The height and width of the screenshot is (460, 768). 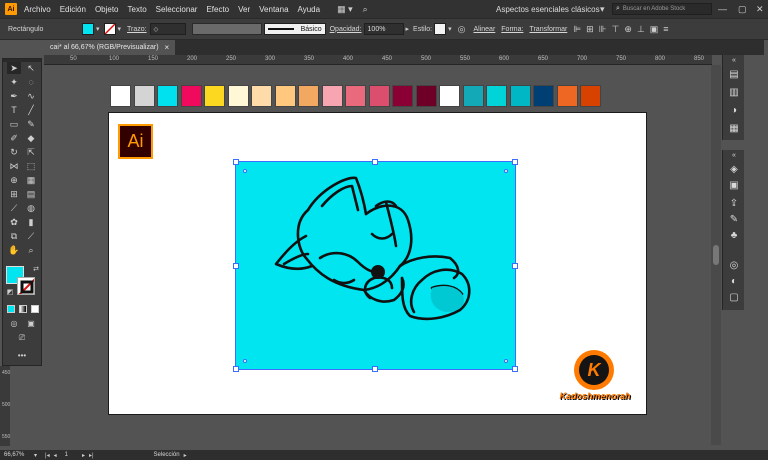 I want to click on document-tab: cai* al 66,67% (RGB/Previsualizar) ×, so click(x=110, y=47).